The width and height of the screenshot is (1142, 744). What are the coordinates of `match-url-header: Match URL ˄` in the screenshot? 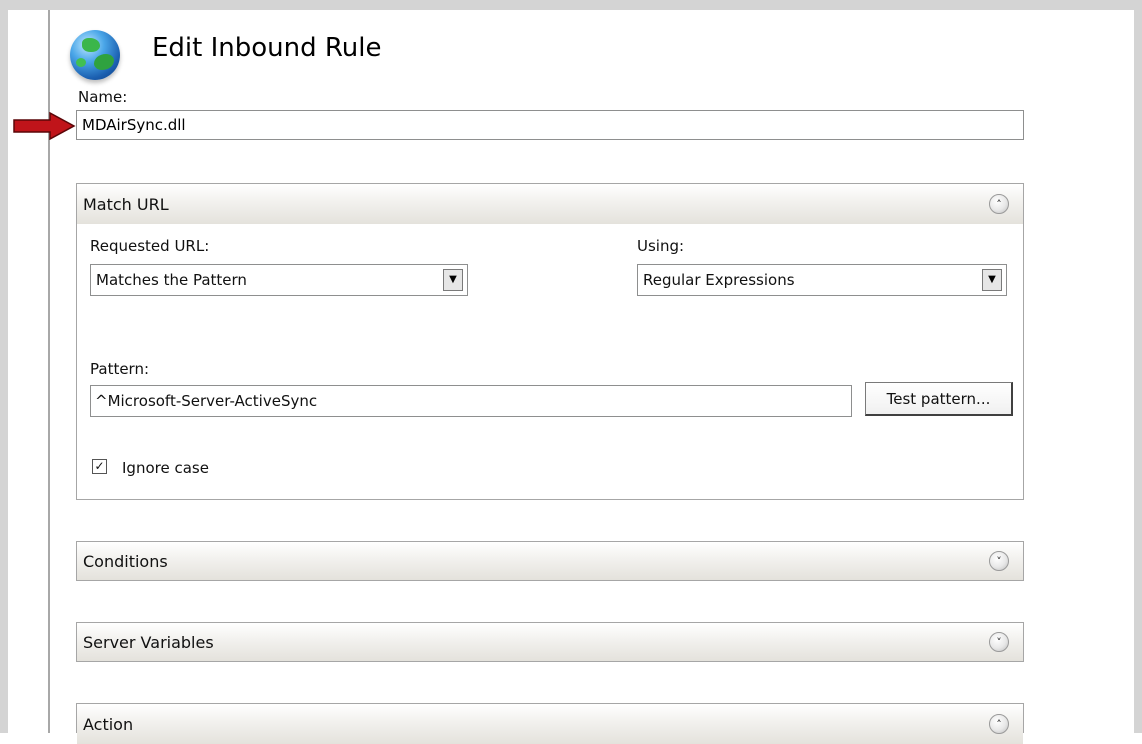 It's located at (550, 204).